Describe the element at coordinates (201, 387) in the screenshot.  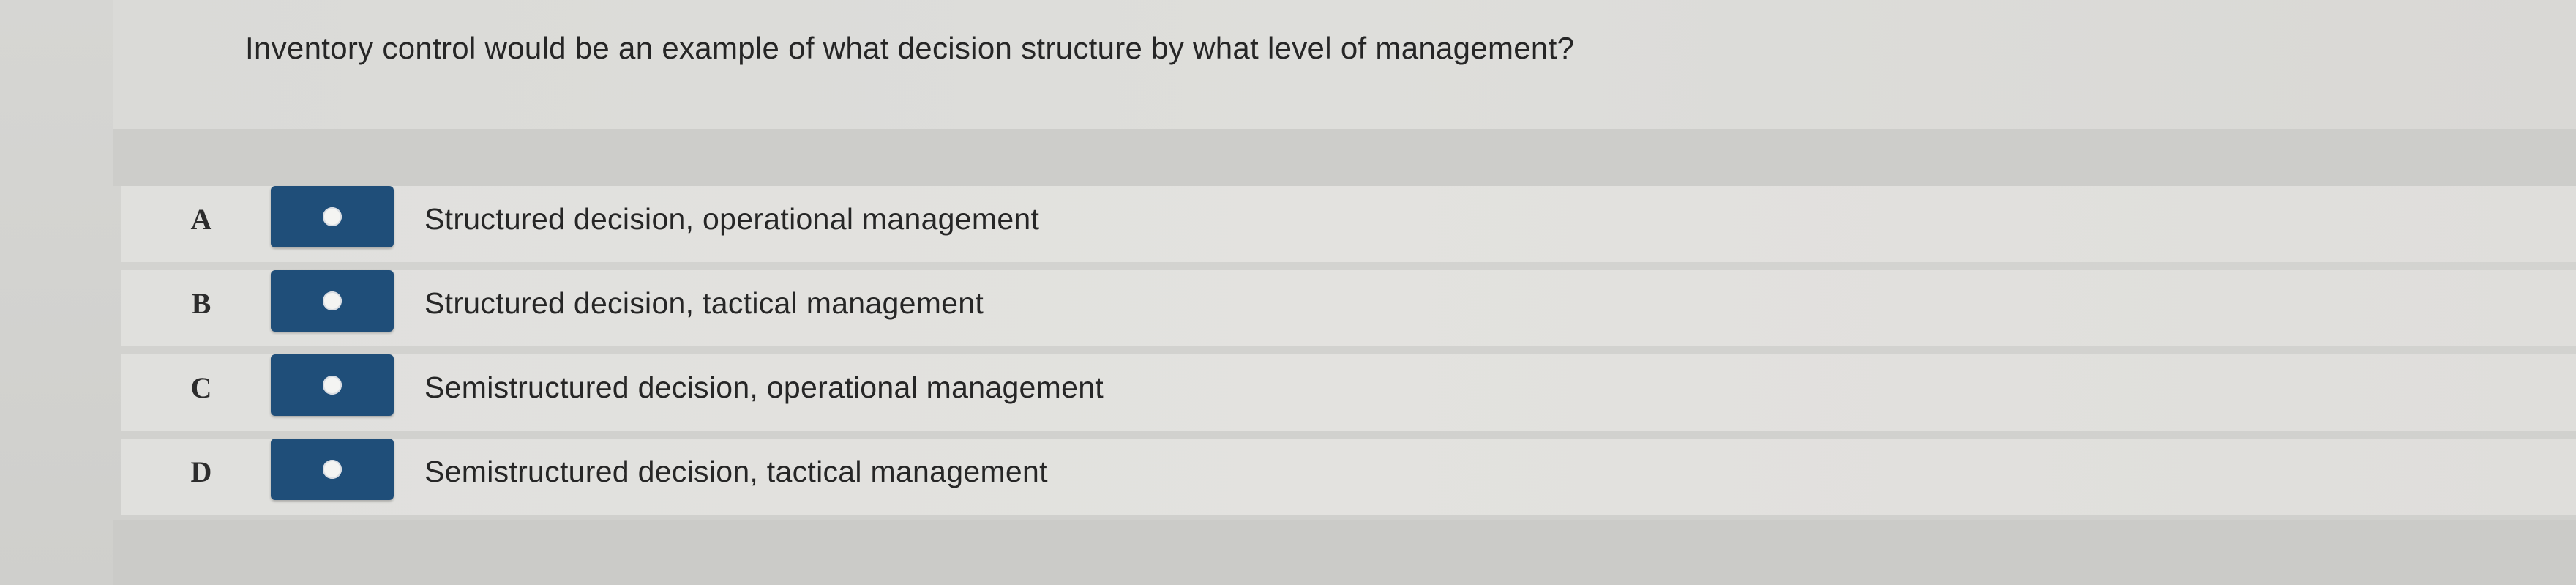
I see `option-letter: C` at that location.